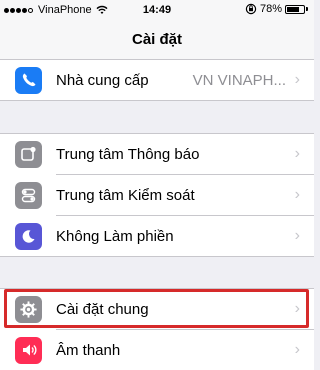 Image resolution: width=320 pixels, height=370 pixels. Describe the element at coordinates (28, 350) in the screenshot. I see `speaker-icon` at that location.